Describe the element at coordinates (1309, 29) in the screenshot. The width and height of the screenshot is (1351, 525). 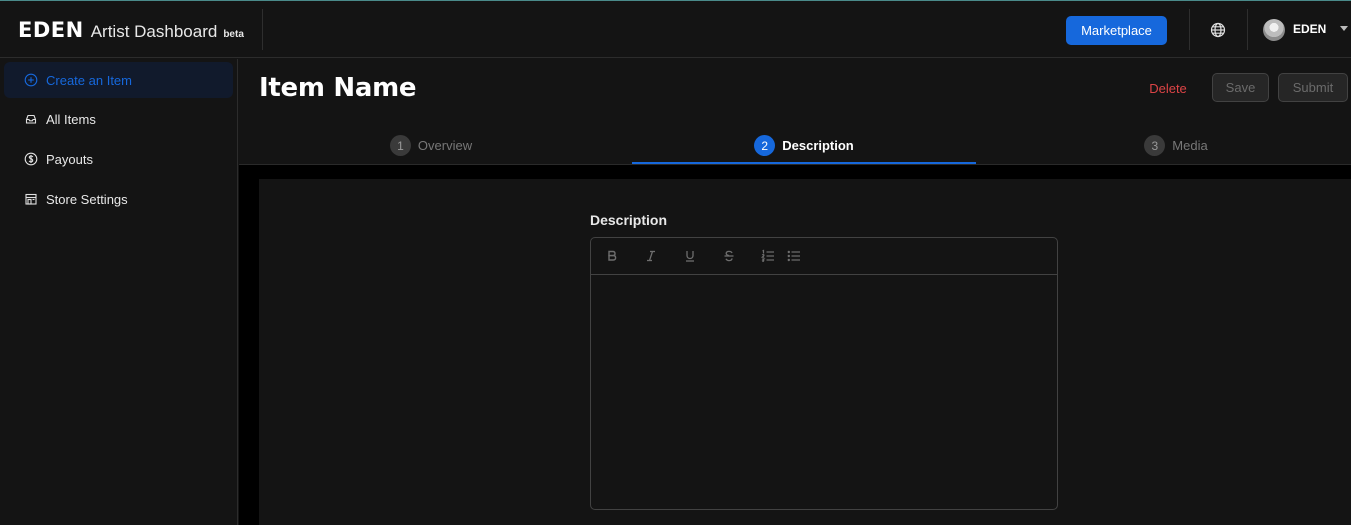
I see `user-name: EDEN` at that location.